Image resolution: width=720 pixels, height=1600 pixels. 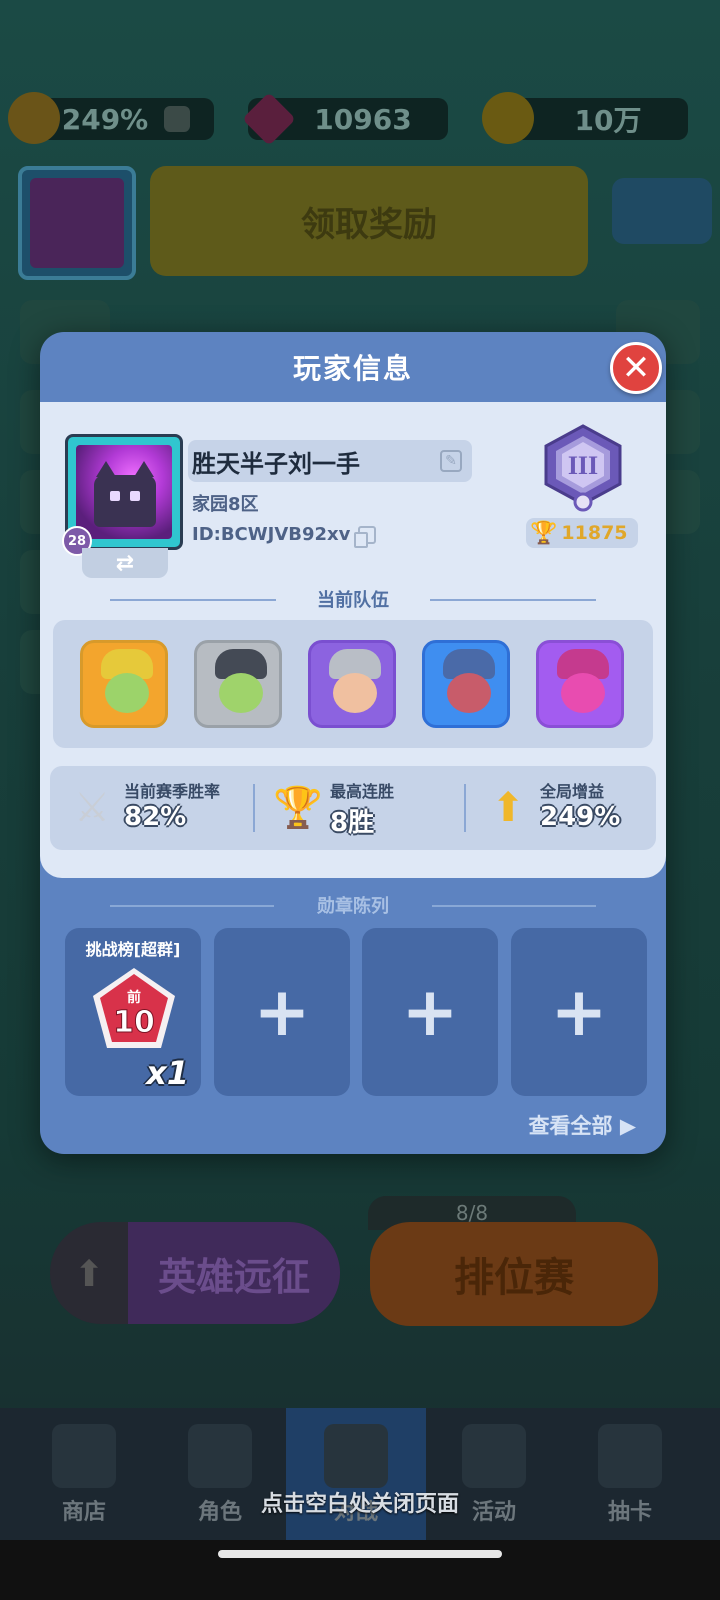 I want to click on swap-arrows-icon: ⇄, so click(x=125, y=563).